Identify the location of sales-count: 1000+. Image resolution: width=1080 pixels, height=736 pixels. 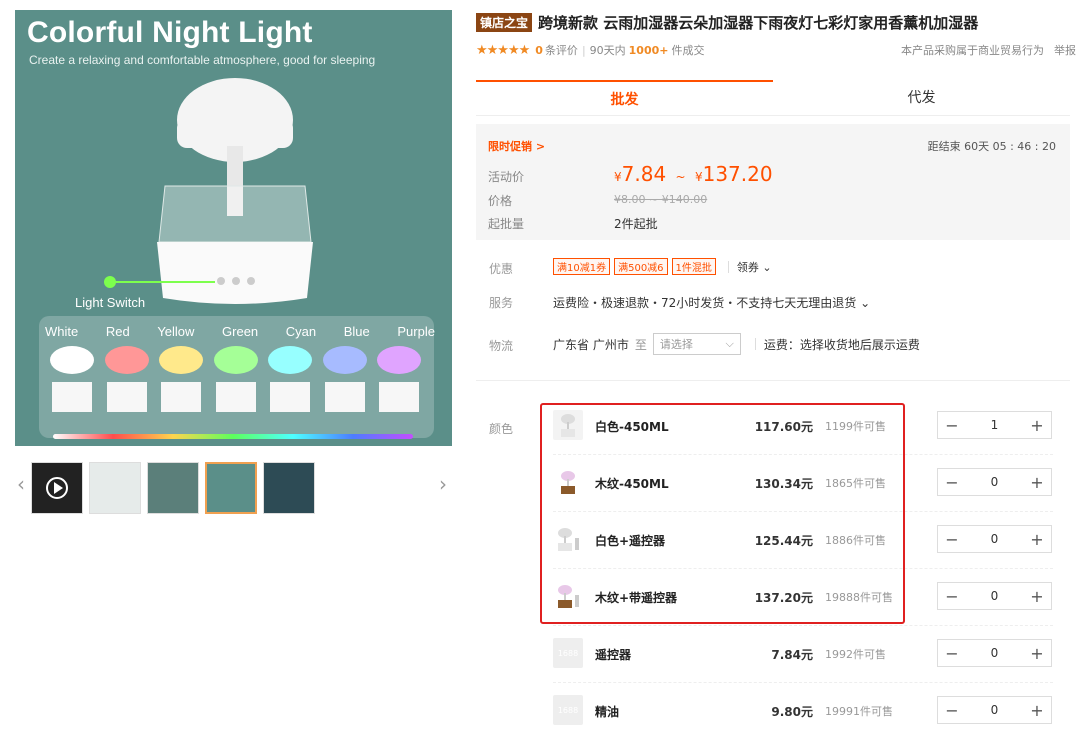
(648, 50).